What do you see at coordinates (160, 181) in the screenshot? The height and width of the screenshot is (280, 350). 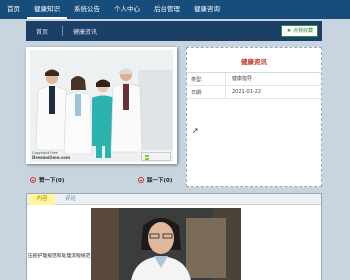 I see `downvote-label: 踩一下(0)` at bounding box center [160, 181].